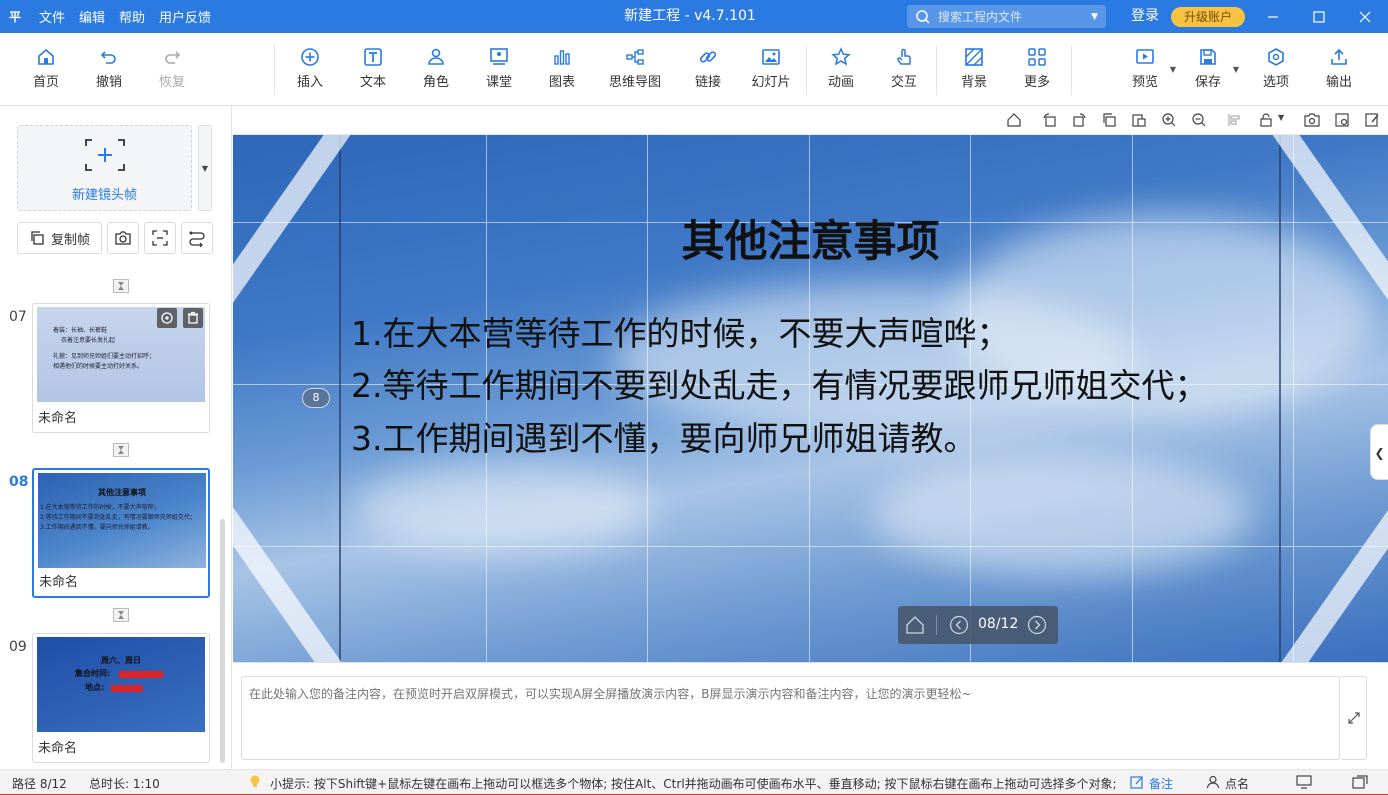 The width and height of the screenshot is (1388, 795). I want to click on image-icon, so click(771, 57).